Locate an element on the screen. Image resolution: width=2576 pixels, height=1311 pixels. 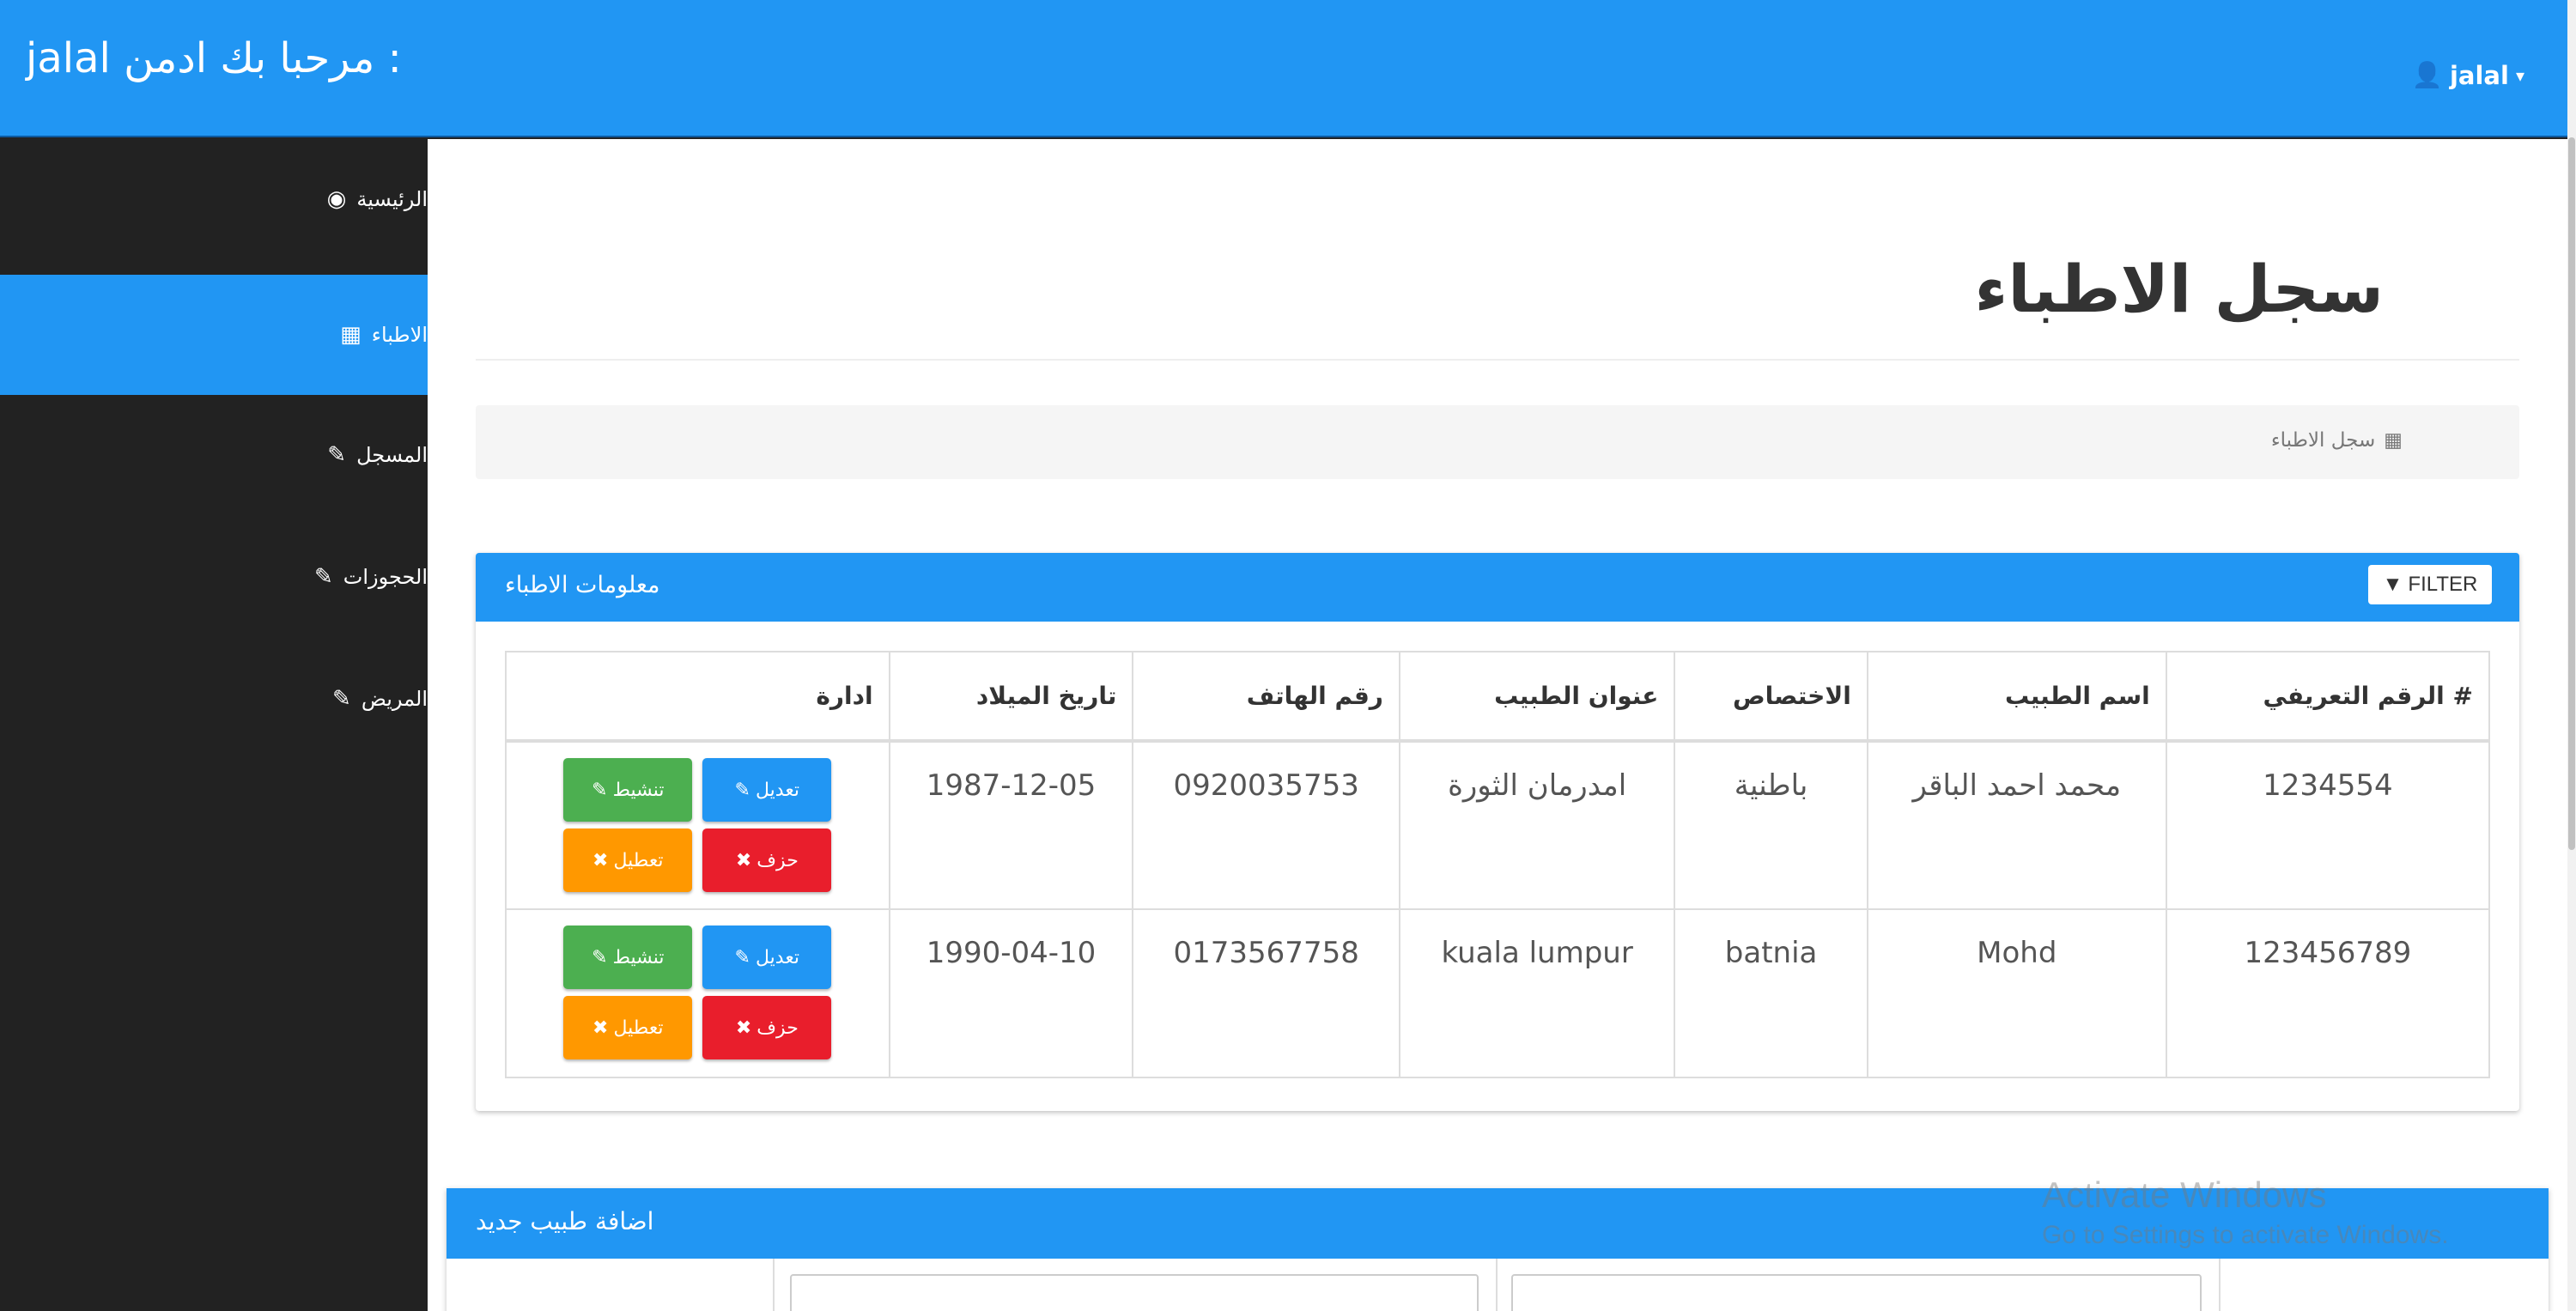
watermark-line2: Go to Settings to activate Windows. is located at coordinates (2245, 1235).